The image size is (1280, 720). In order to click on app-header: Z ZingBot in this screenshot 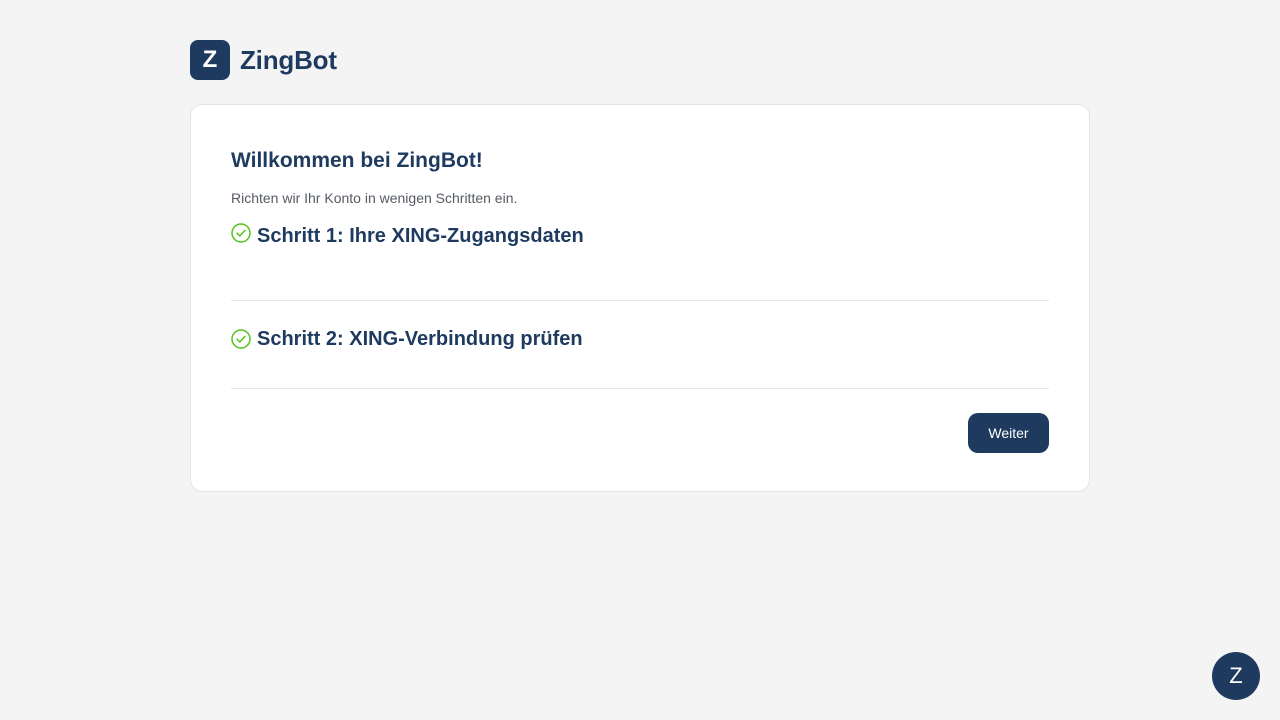, I will do `click(263, 60)`.